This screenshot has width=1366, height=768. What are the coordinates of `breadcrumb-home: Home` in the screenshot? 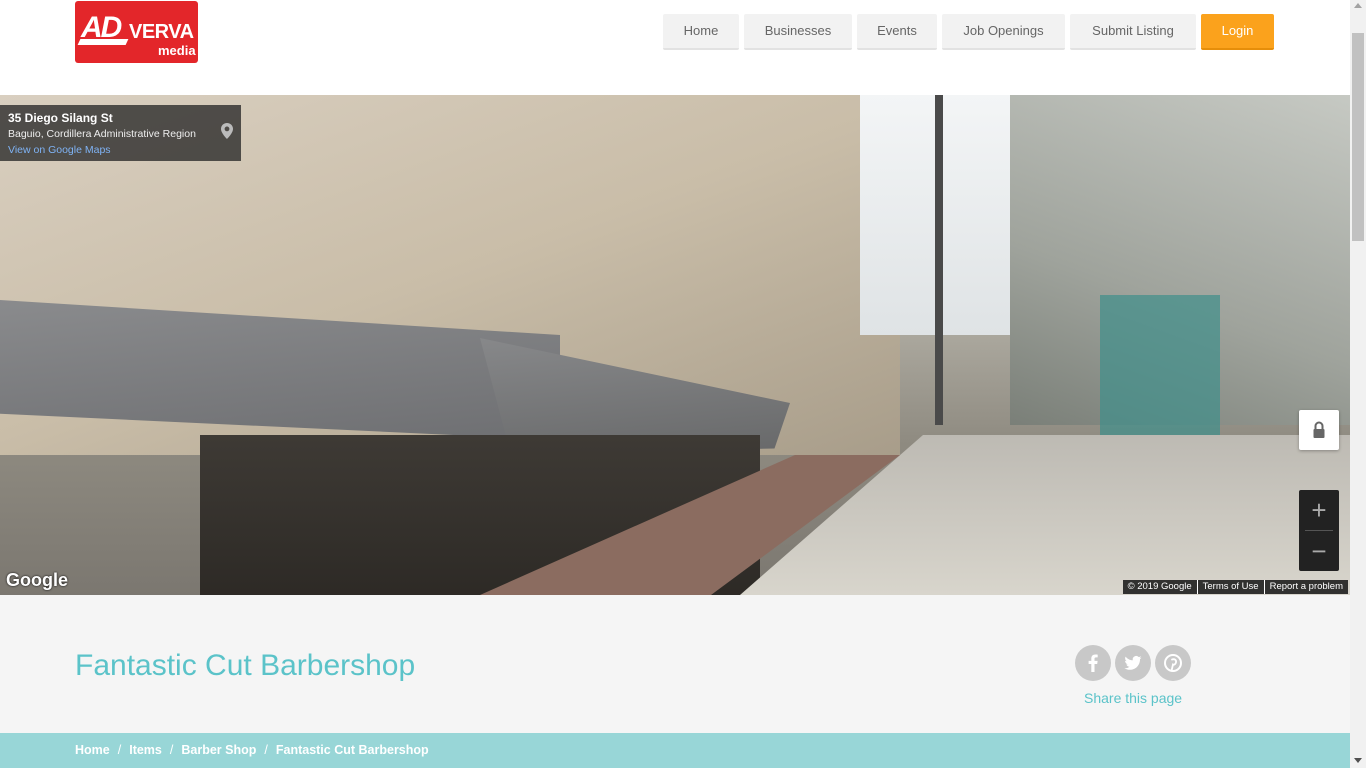 It's located at (92, 750).